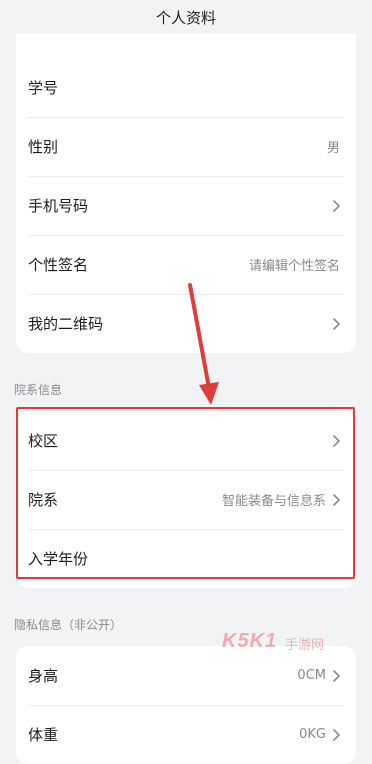 Image resolution: width=372 pixels, height=764 pixels. I want to click on row-value: 0KG, so click(312, 734).